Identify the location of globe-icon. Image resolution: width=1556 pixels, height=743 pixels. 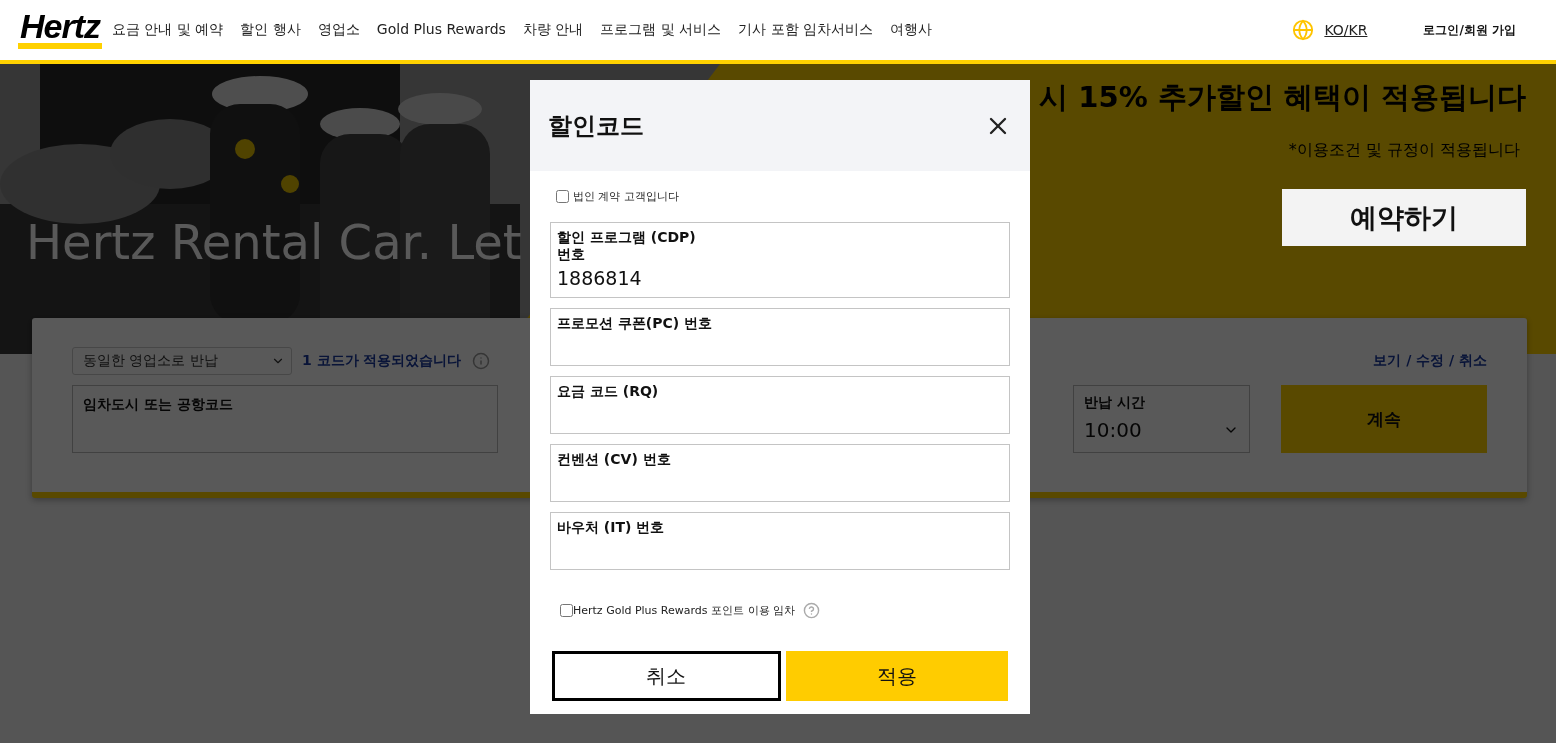
(1303, 30).